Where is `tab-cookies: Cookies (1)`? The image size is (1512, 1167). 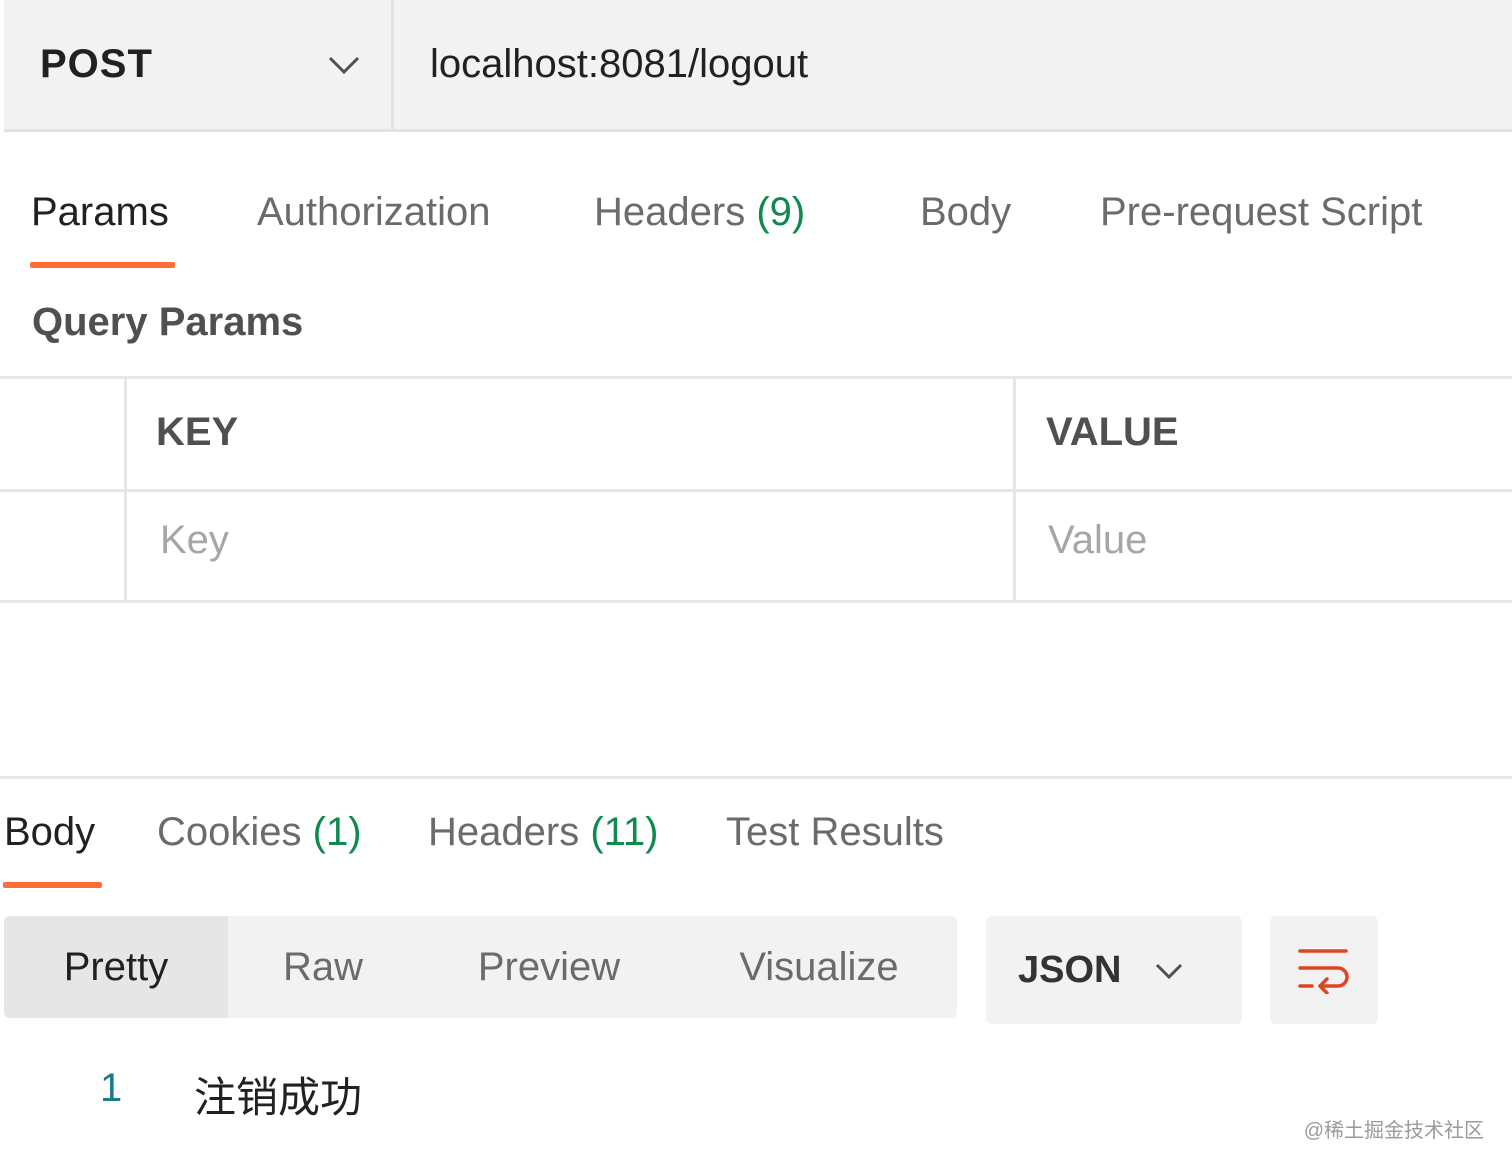
tab-cookies: Cookies (1) is located at coordinates (259, 832).